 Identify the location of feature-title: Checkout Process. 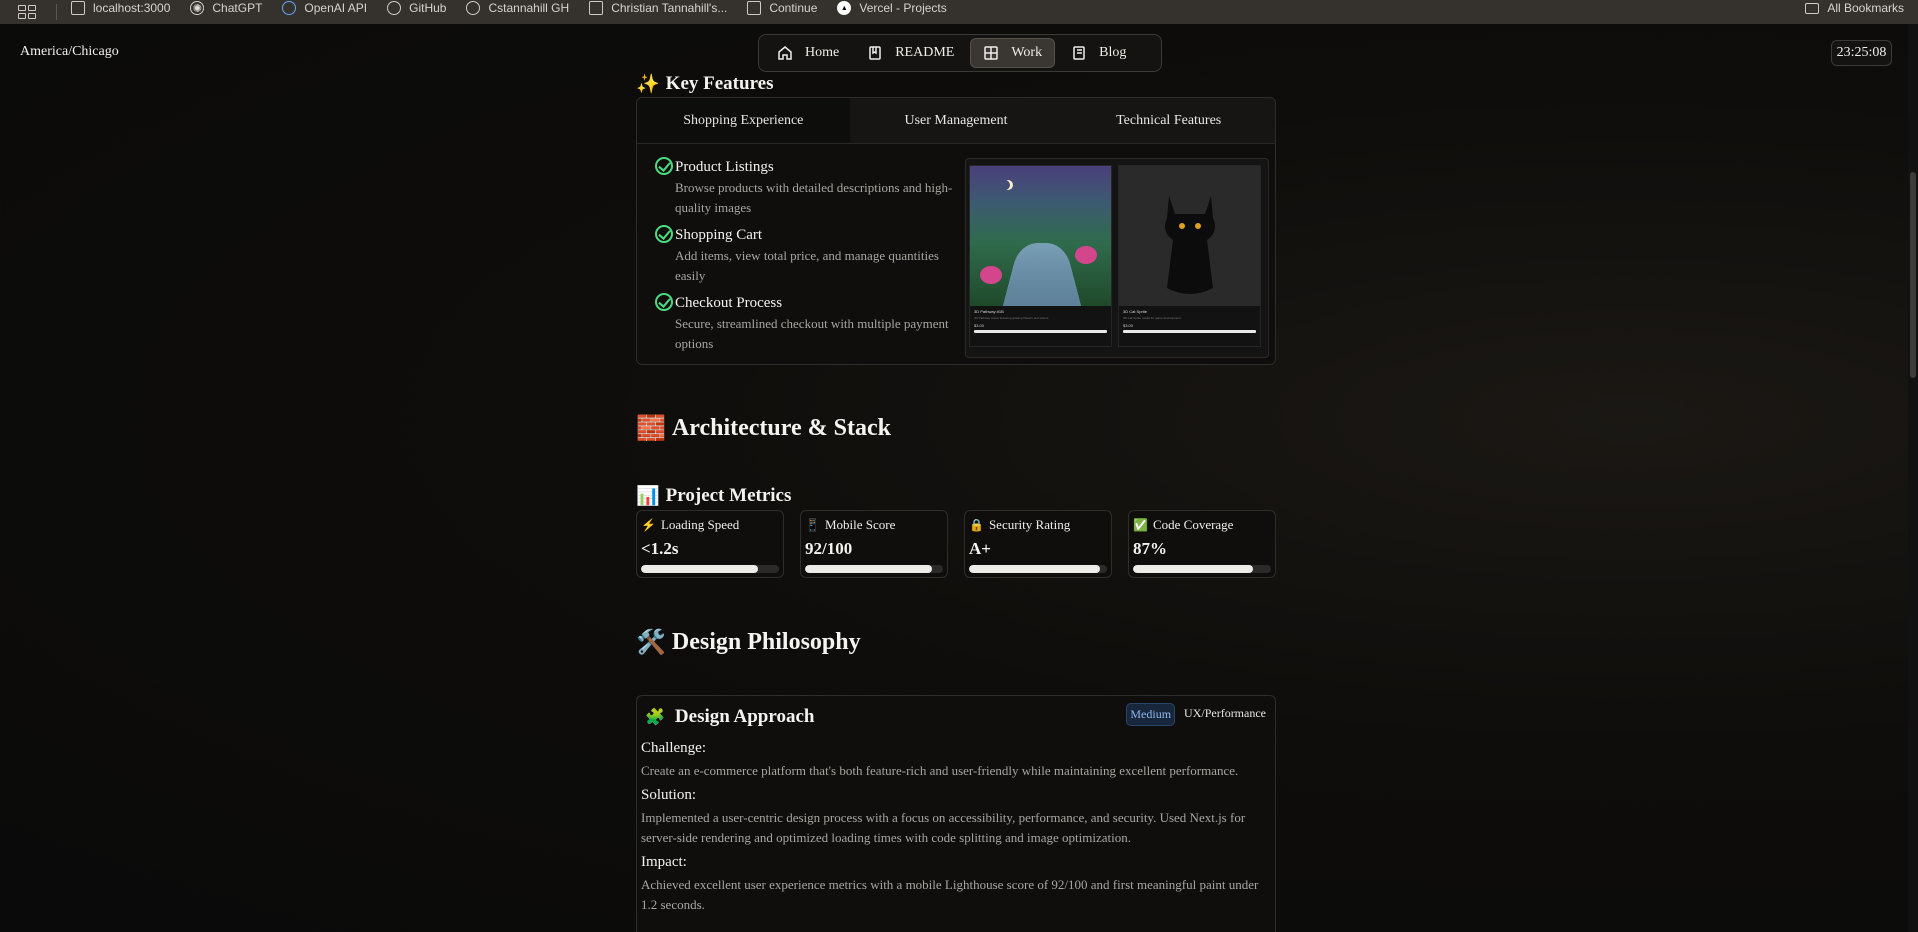
(729, 303).